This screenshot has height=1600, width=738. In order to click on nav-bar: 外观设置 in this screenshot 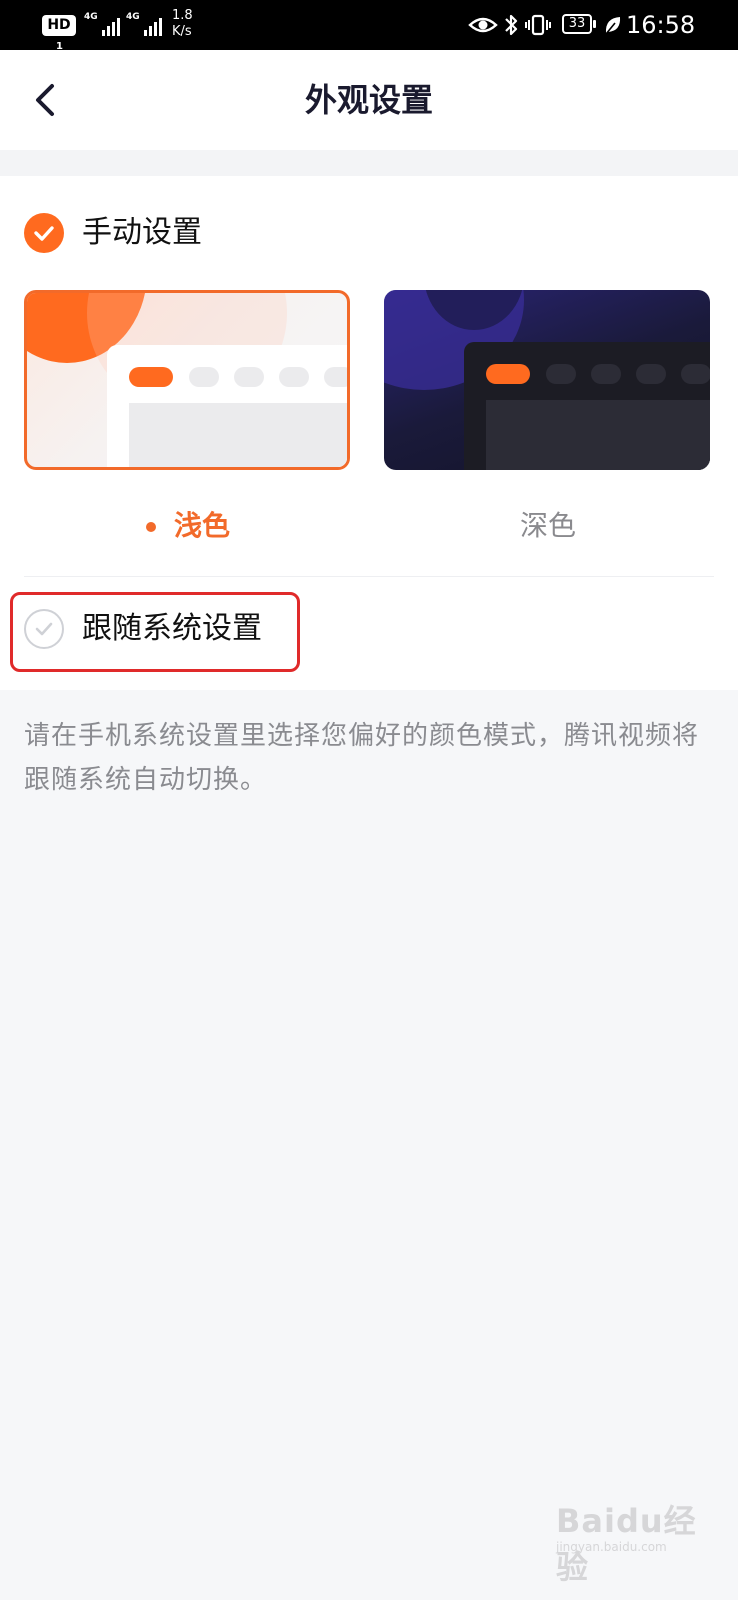, I will do `click(369, 100)`.